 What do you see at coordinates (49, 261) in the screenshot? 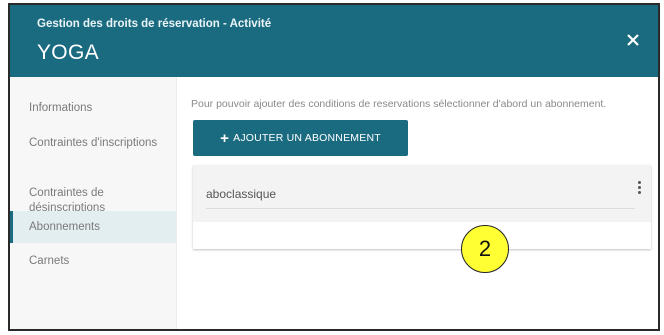
I see `sidebar-item-label: Carnets` at bounding box center [49, 261].